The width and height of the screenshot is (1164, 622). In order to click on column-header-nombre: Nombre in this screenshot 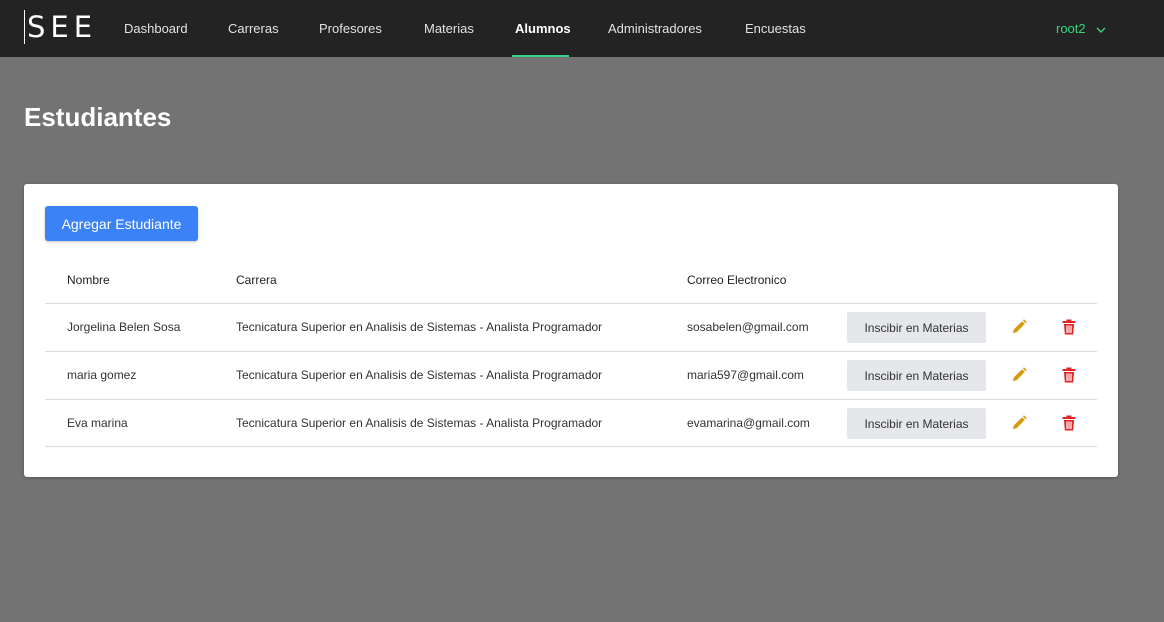, I will do `click(88, 280)`.